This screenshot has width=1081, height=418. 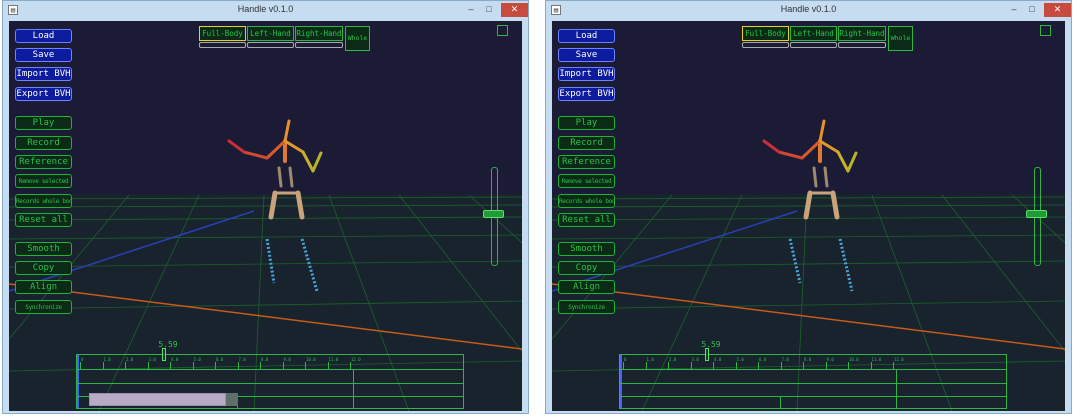 What do you see at coordinates (333, 359) in the screenshot?
I see `timeline-tick-label: 11.0` at bounding box center [333, 359].